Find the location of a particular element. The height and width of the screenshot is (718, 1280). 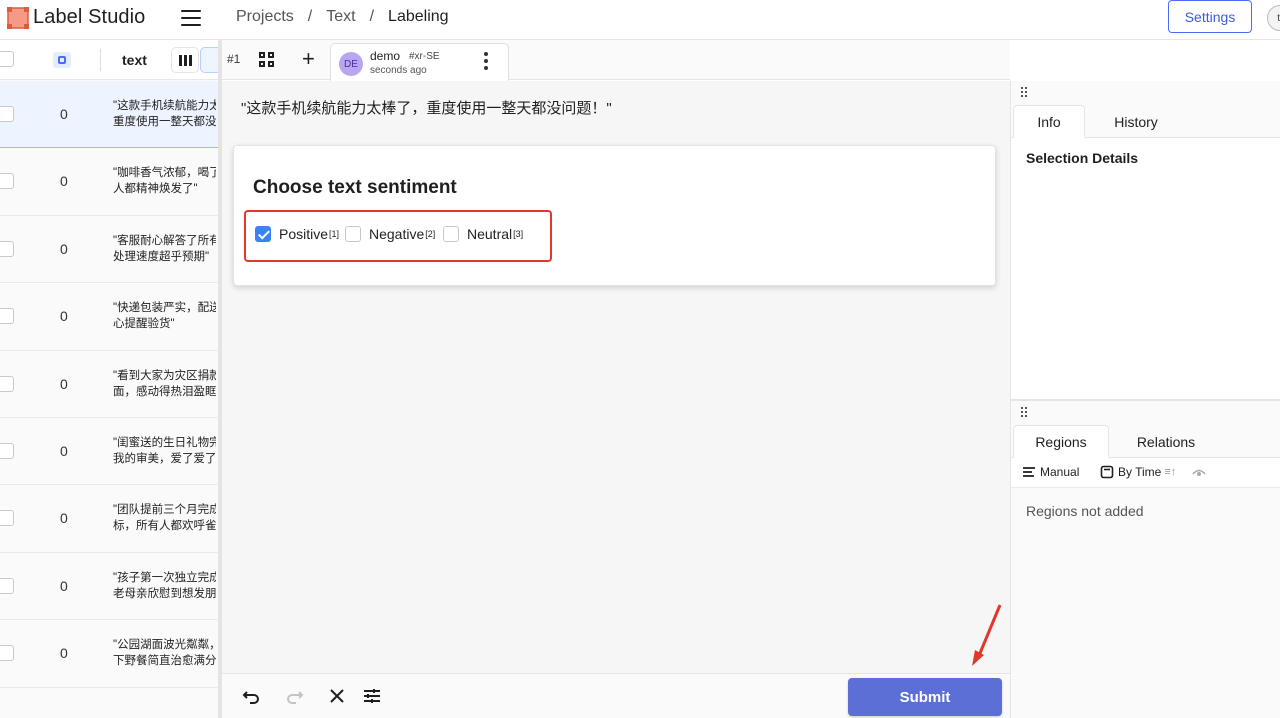

annotations-column-icon is located at coordinates (62, 60).